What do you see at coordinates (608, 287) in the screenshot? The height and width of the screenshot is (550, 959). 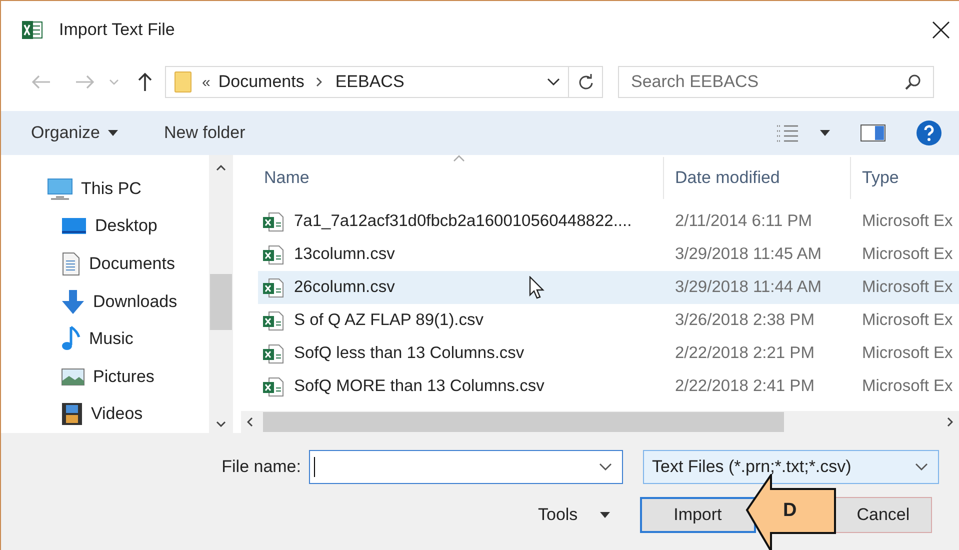 I see `file-row: 26column.csv 3/29/2018 11:44 AM Microsoft Ex` at bounding box center [608, 287].